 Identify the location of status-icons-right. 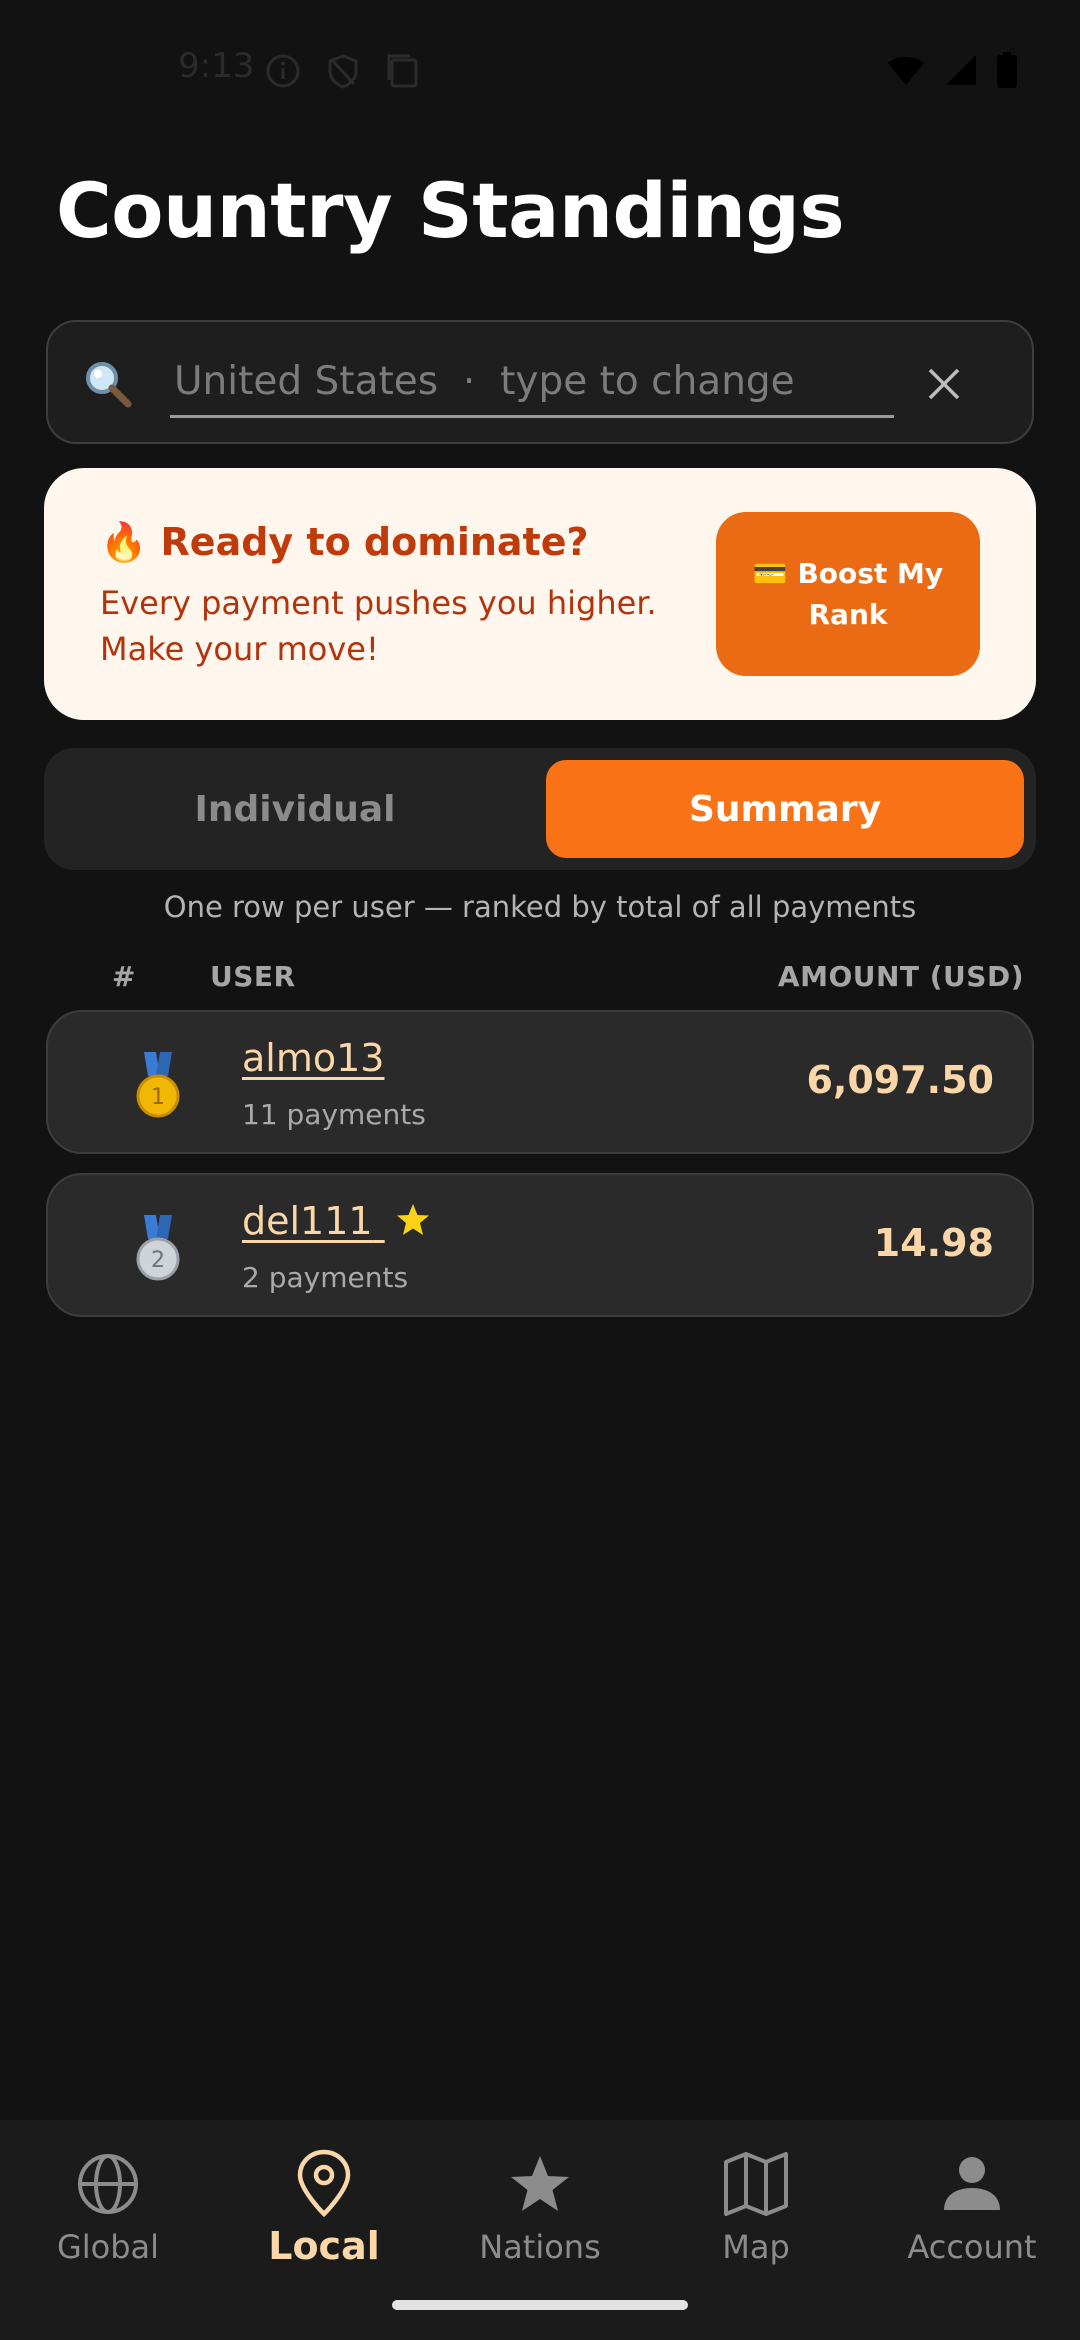
(952, 70).